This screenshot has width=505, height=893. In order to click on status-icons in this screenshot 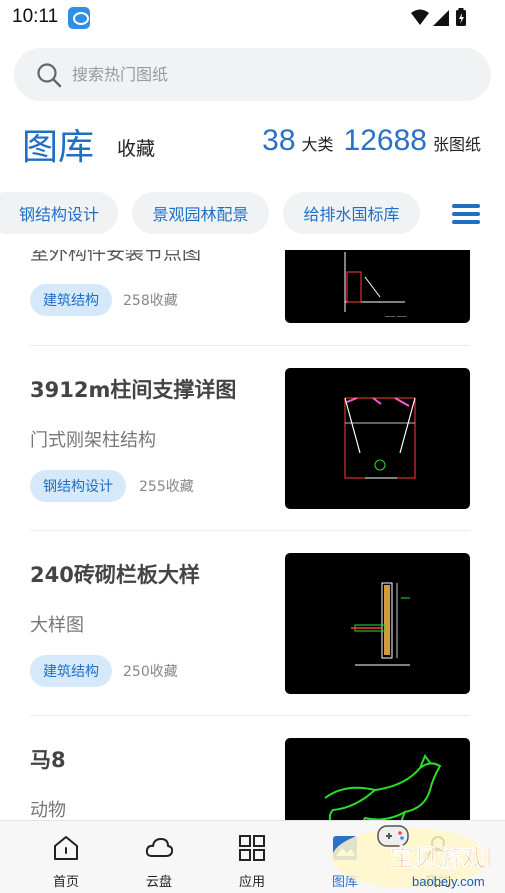, I will do `click(438, 17)`.